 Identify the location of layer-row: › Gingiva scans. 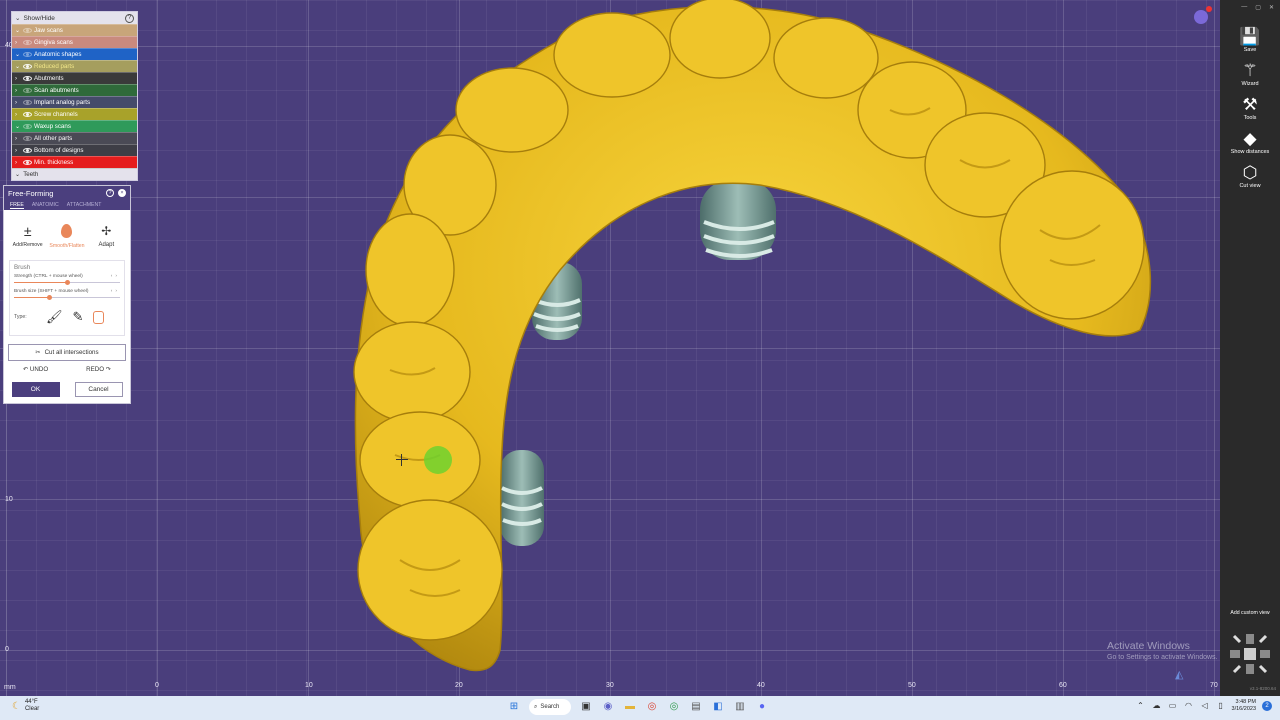
(74, 42).